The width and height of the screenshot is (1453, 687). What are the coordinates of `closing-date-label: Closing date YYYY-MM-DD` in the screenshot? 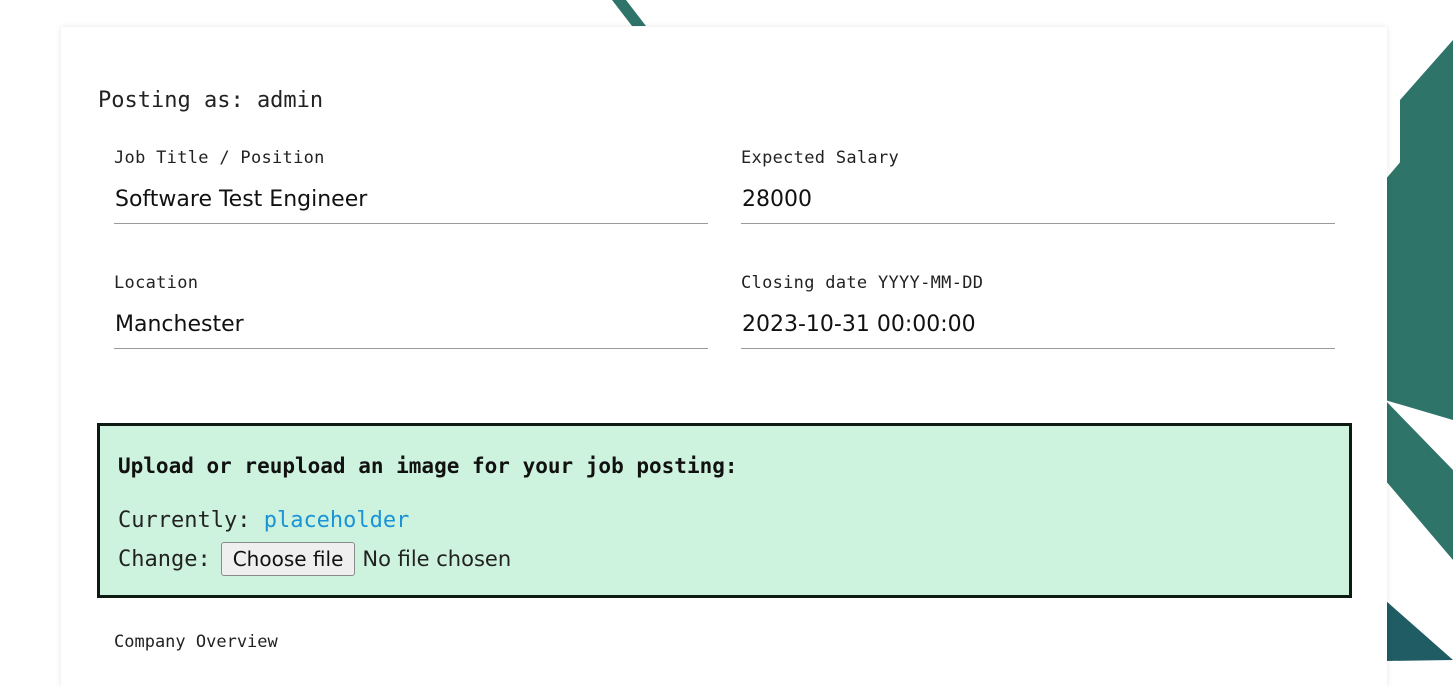 It's located at (862, 283).